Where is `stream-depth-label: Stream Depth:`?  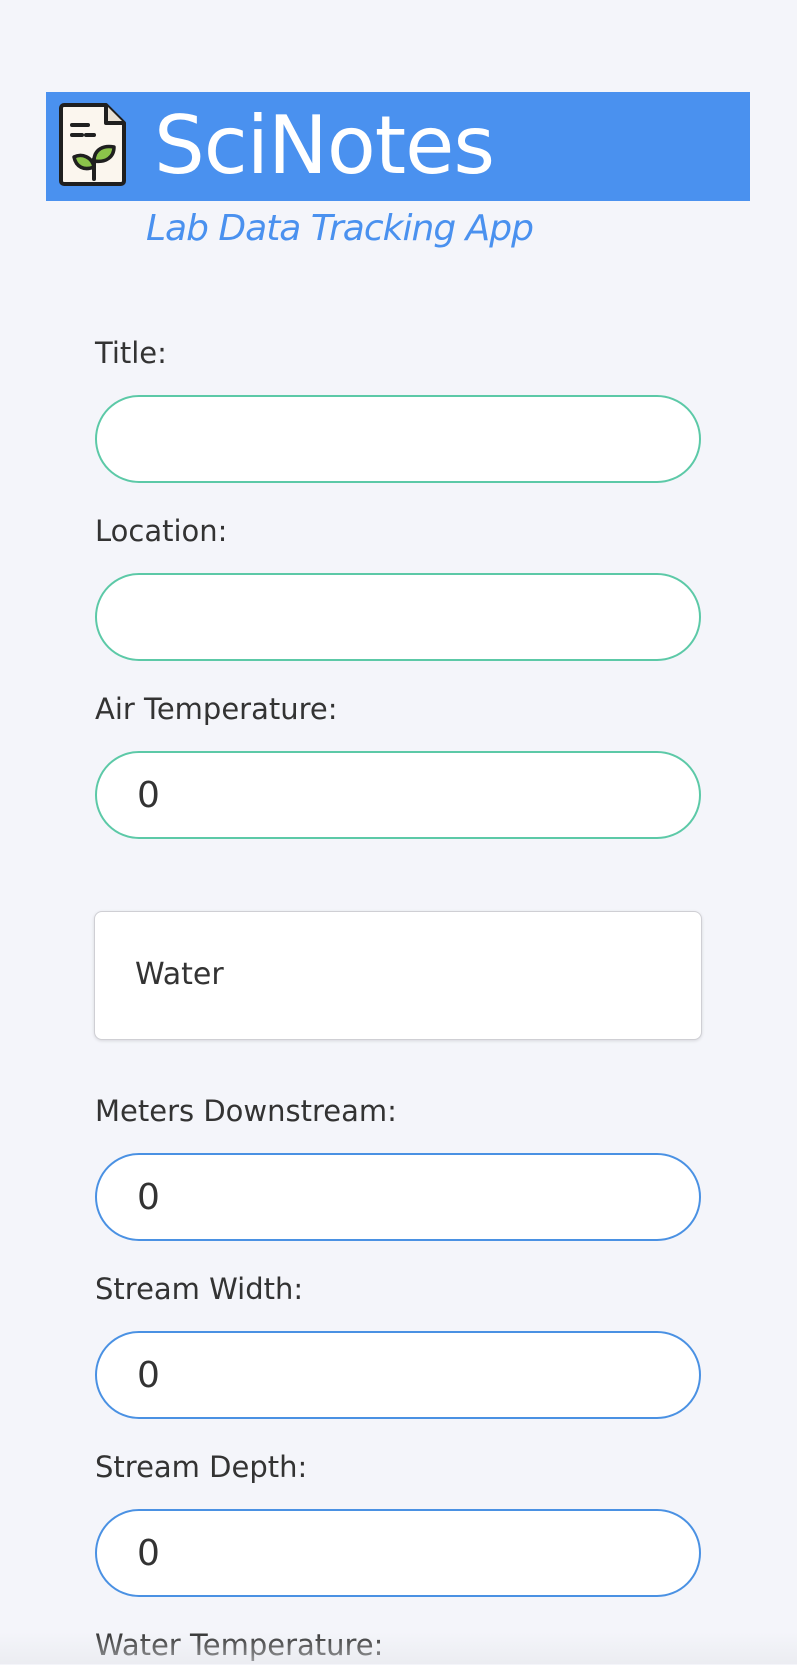 stream-depth-label: Stream Depth: is located at coordinates (201, 1467).